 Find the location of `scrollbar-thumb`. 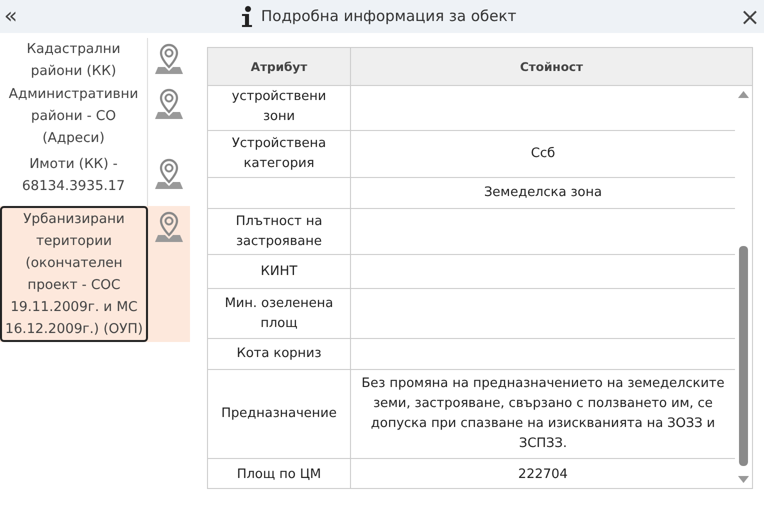

scrollbar-thumb is located at coordinates (743, 356).